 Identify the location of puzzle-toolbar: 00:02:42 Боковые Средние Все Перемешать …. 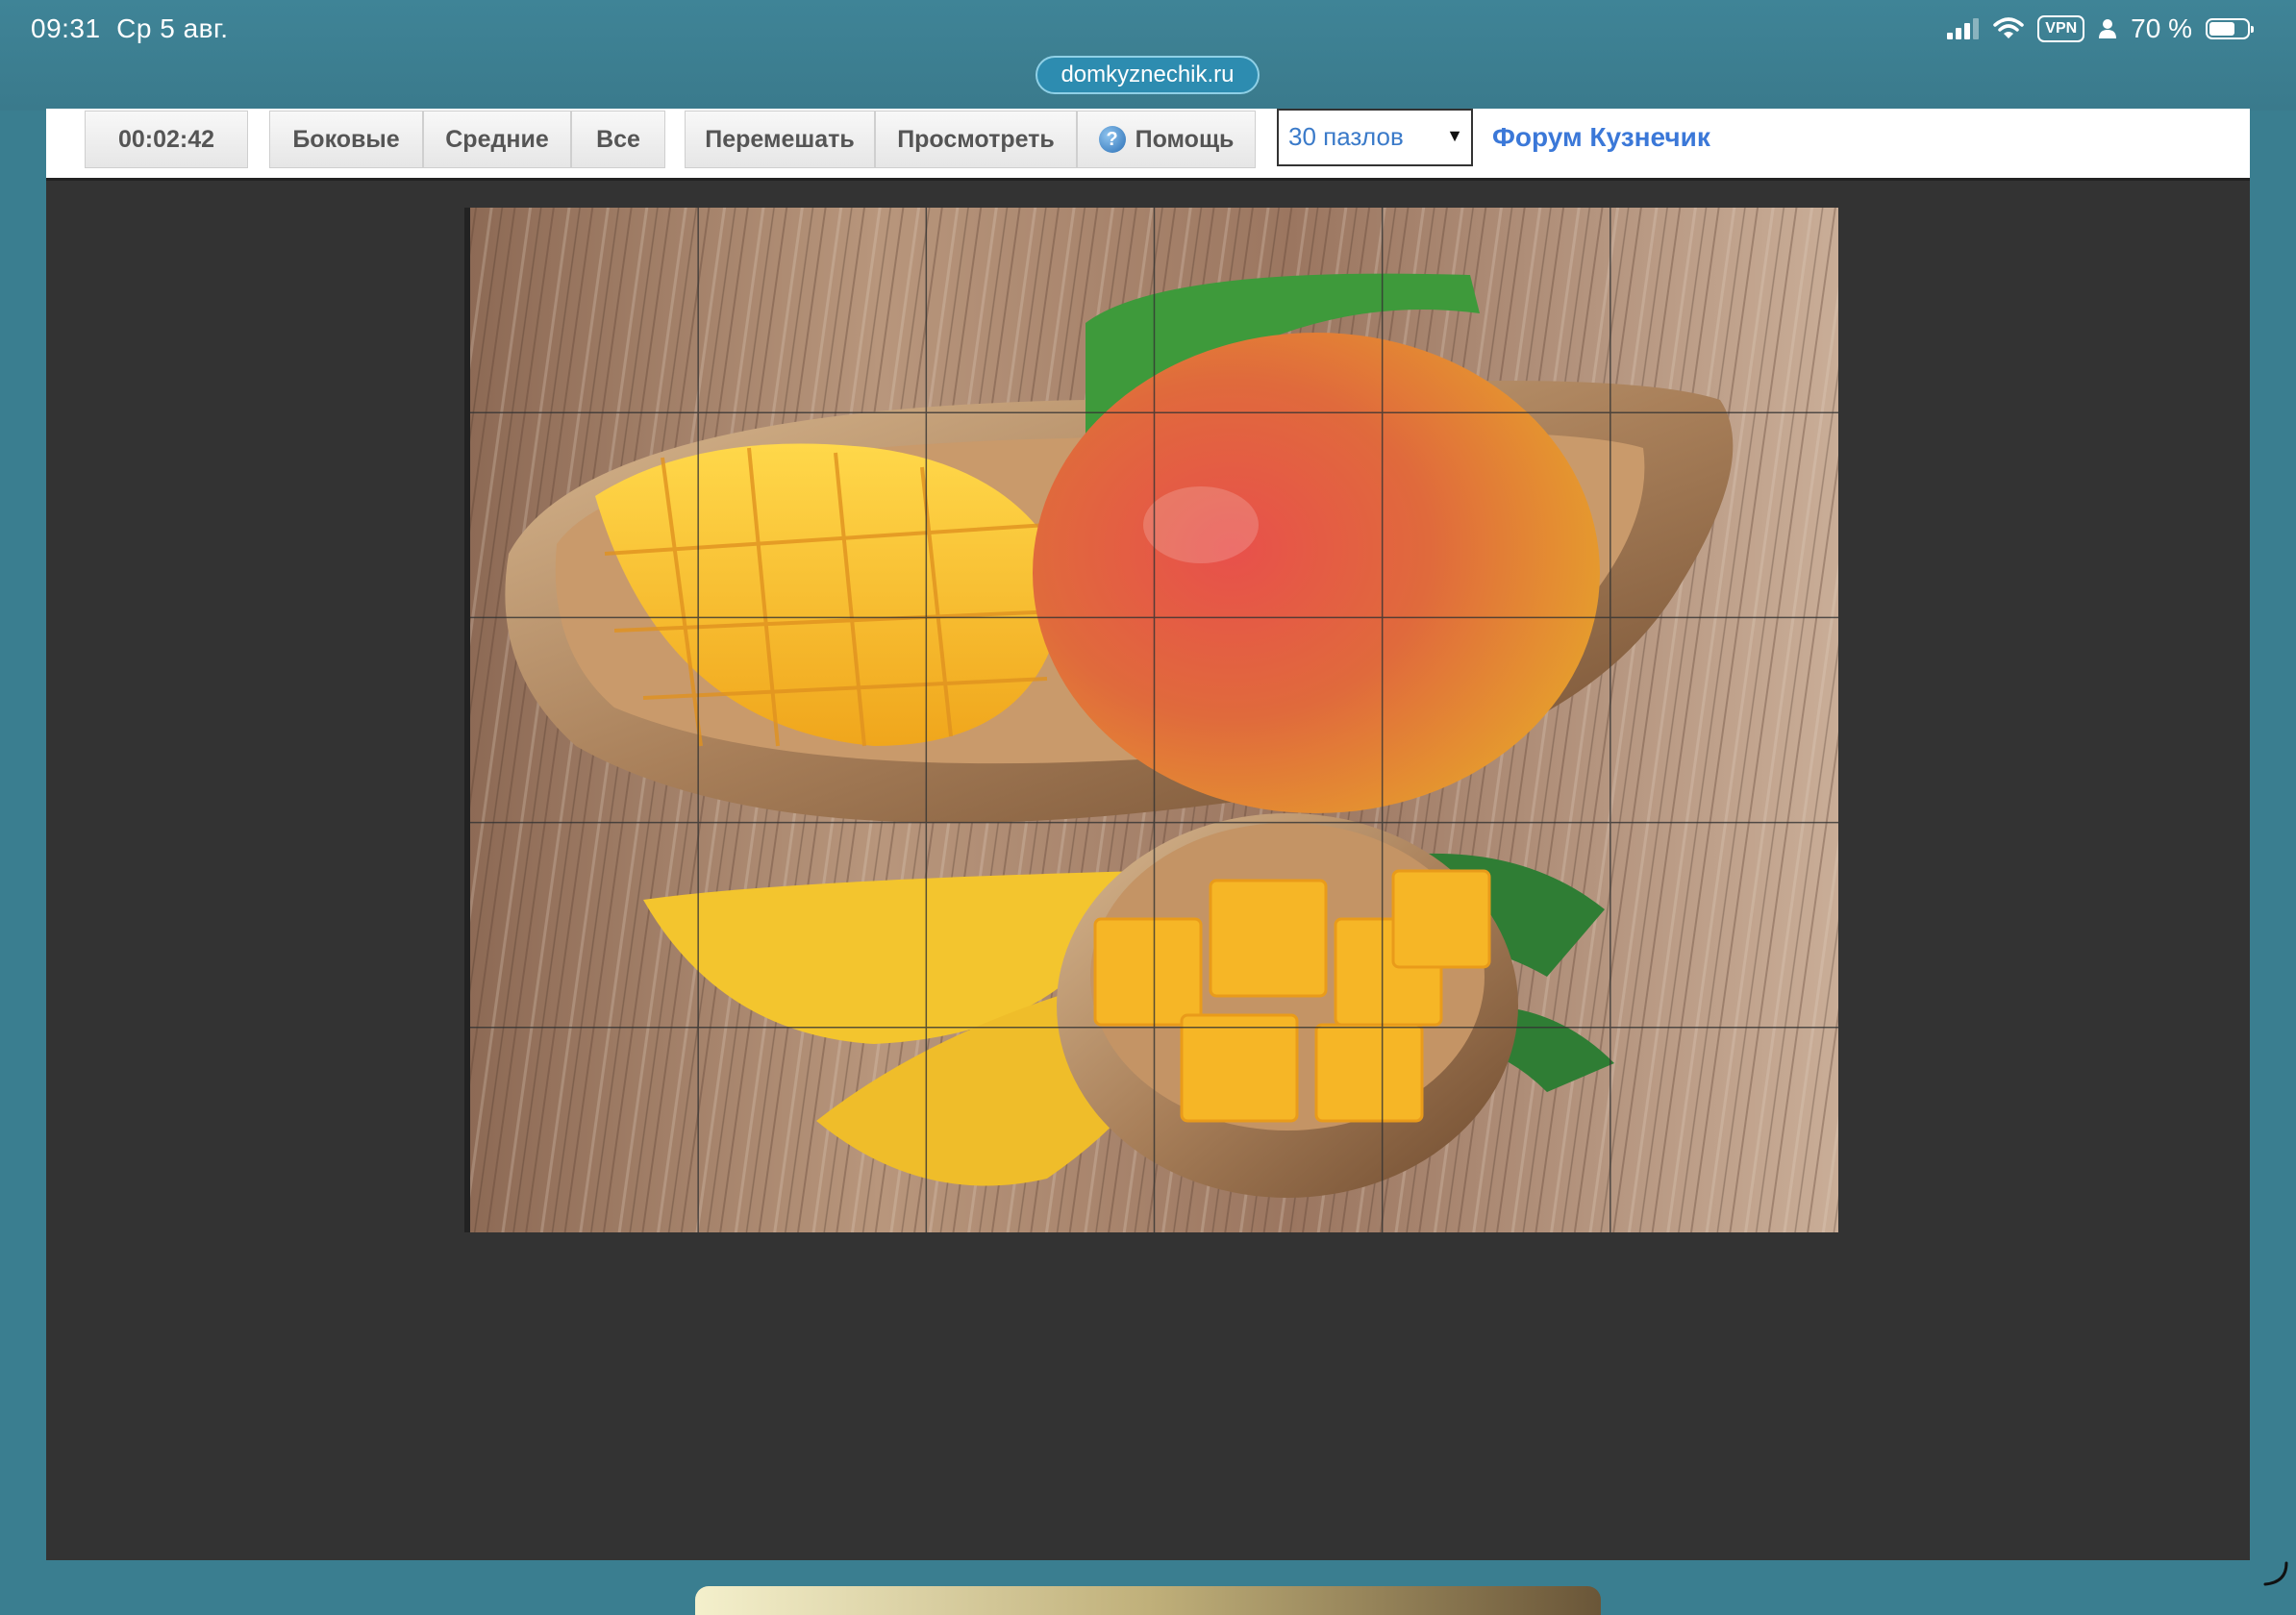
(1148, 145).